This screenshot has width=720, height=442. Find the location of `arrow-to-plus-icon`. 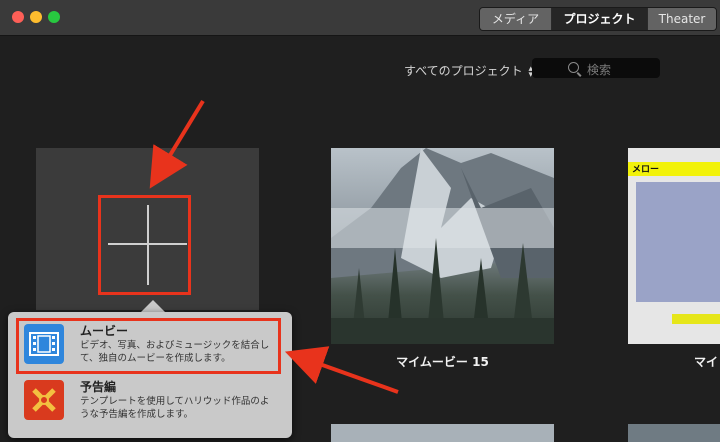

arrow-to-plus-icon is located at coordinates (177, 144).